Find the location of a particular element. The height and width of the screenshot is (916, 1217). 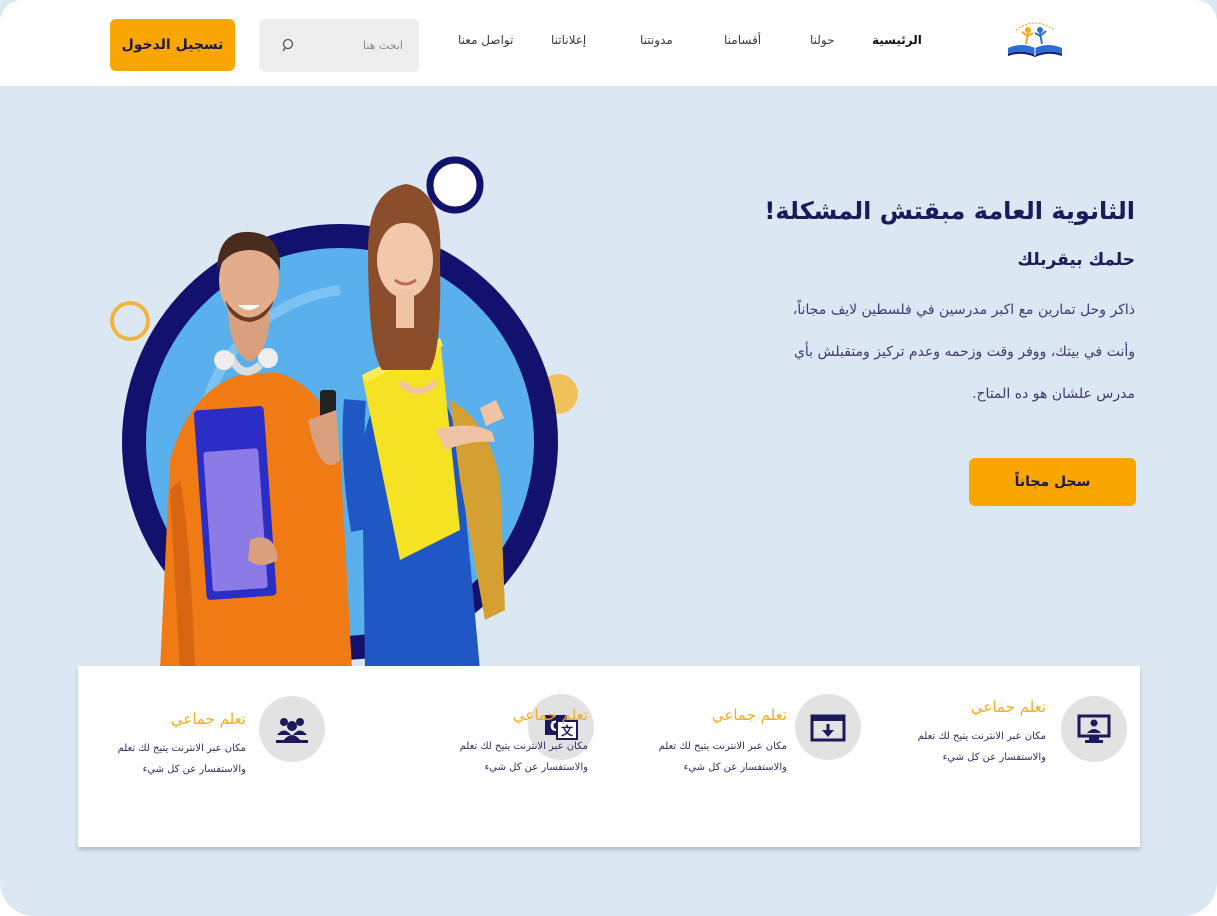

hero-subtitle: حلمك بيقربلك is located at coordinates (1076, 260).